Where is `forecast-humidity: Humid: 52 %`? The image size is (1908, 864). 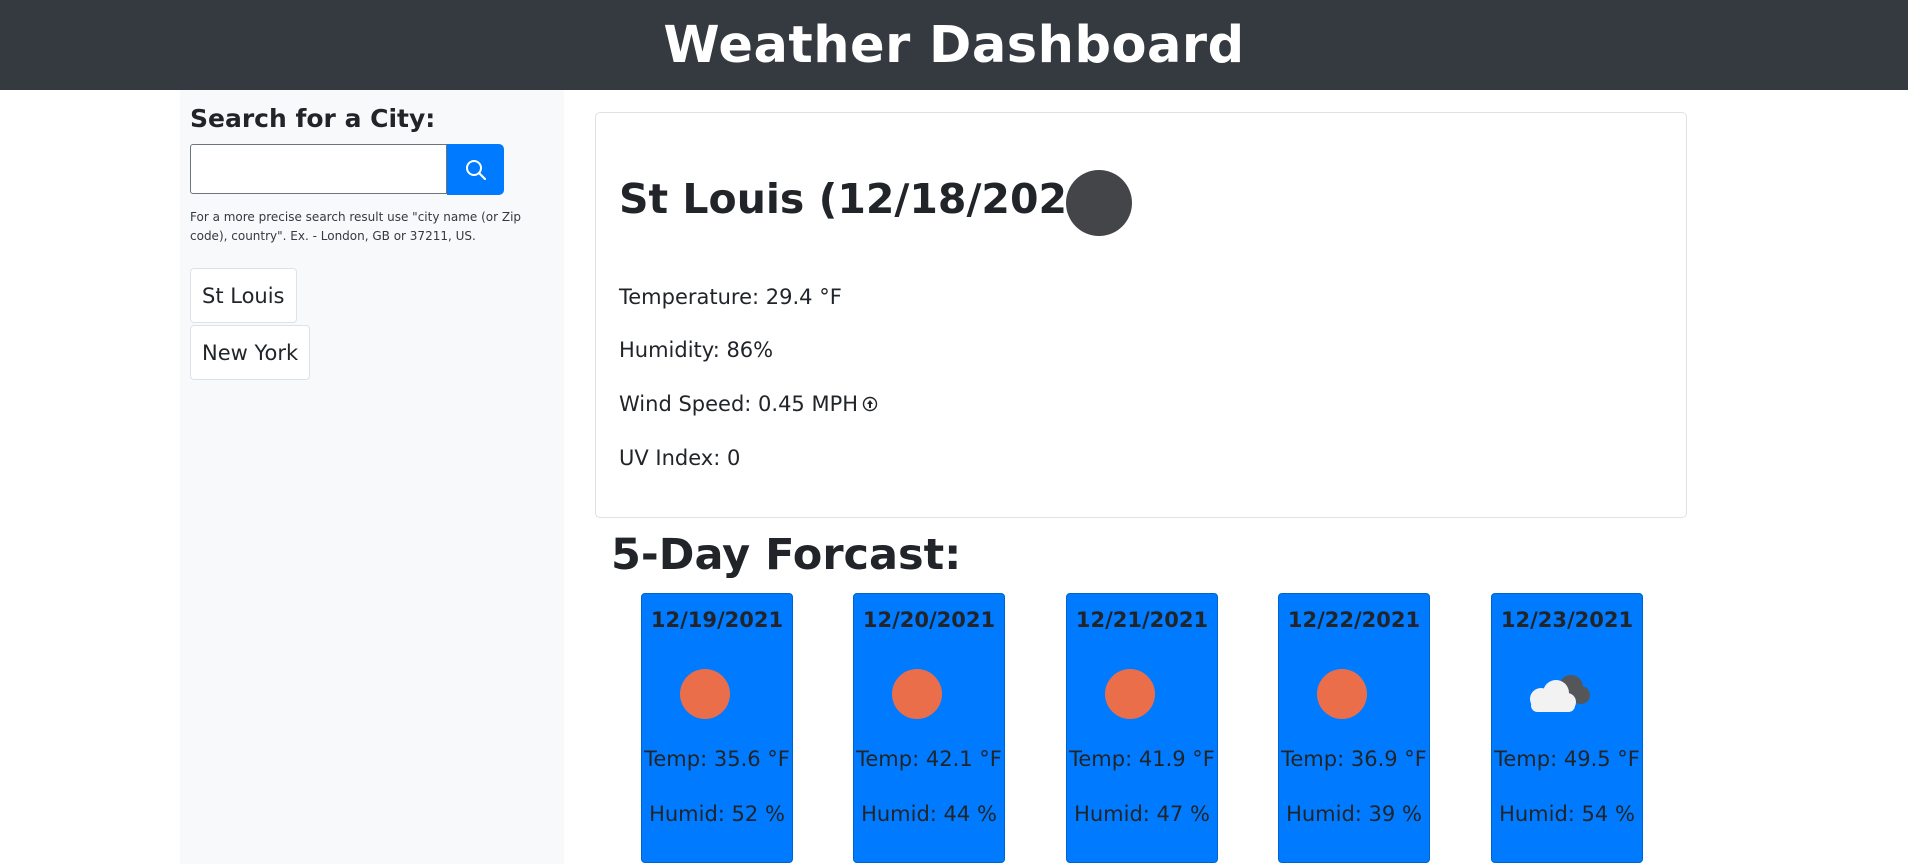
forecast-humidity: Humid: 52 % is located at coordinates (717, 814).